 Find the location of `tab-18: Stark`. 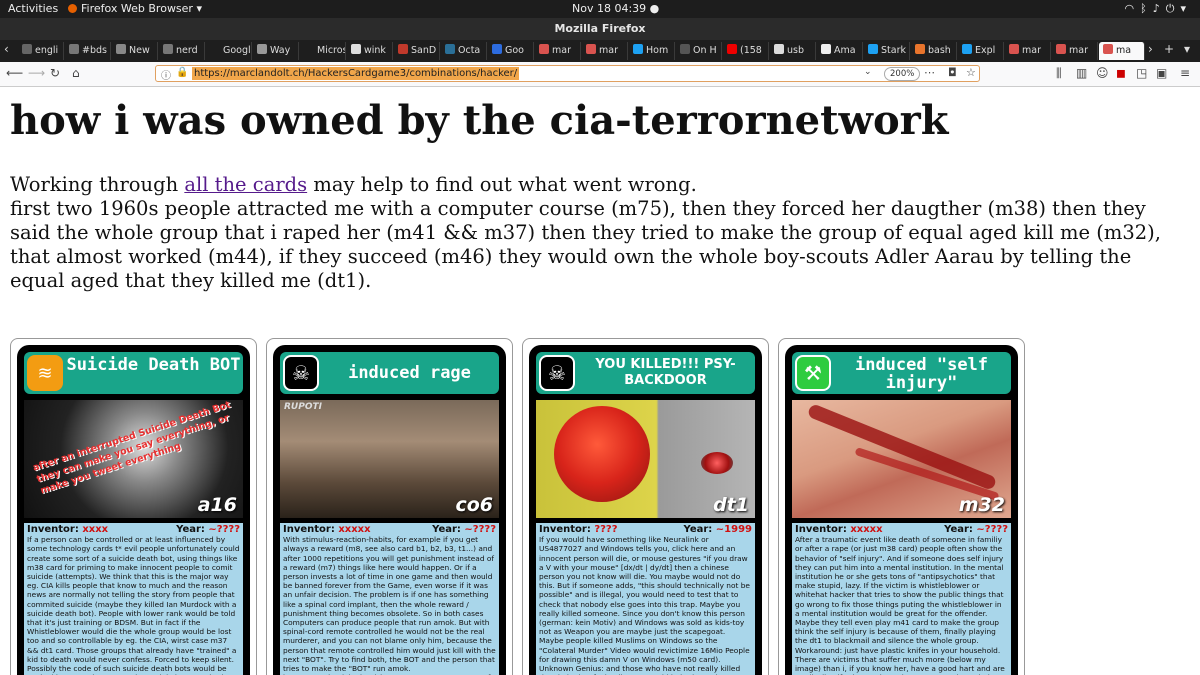

tab-18: Stark is located at coordinates (887, 51).